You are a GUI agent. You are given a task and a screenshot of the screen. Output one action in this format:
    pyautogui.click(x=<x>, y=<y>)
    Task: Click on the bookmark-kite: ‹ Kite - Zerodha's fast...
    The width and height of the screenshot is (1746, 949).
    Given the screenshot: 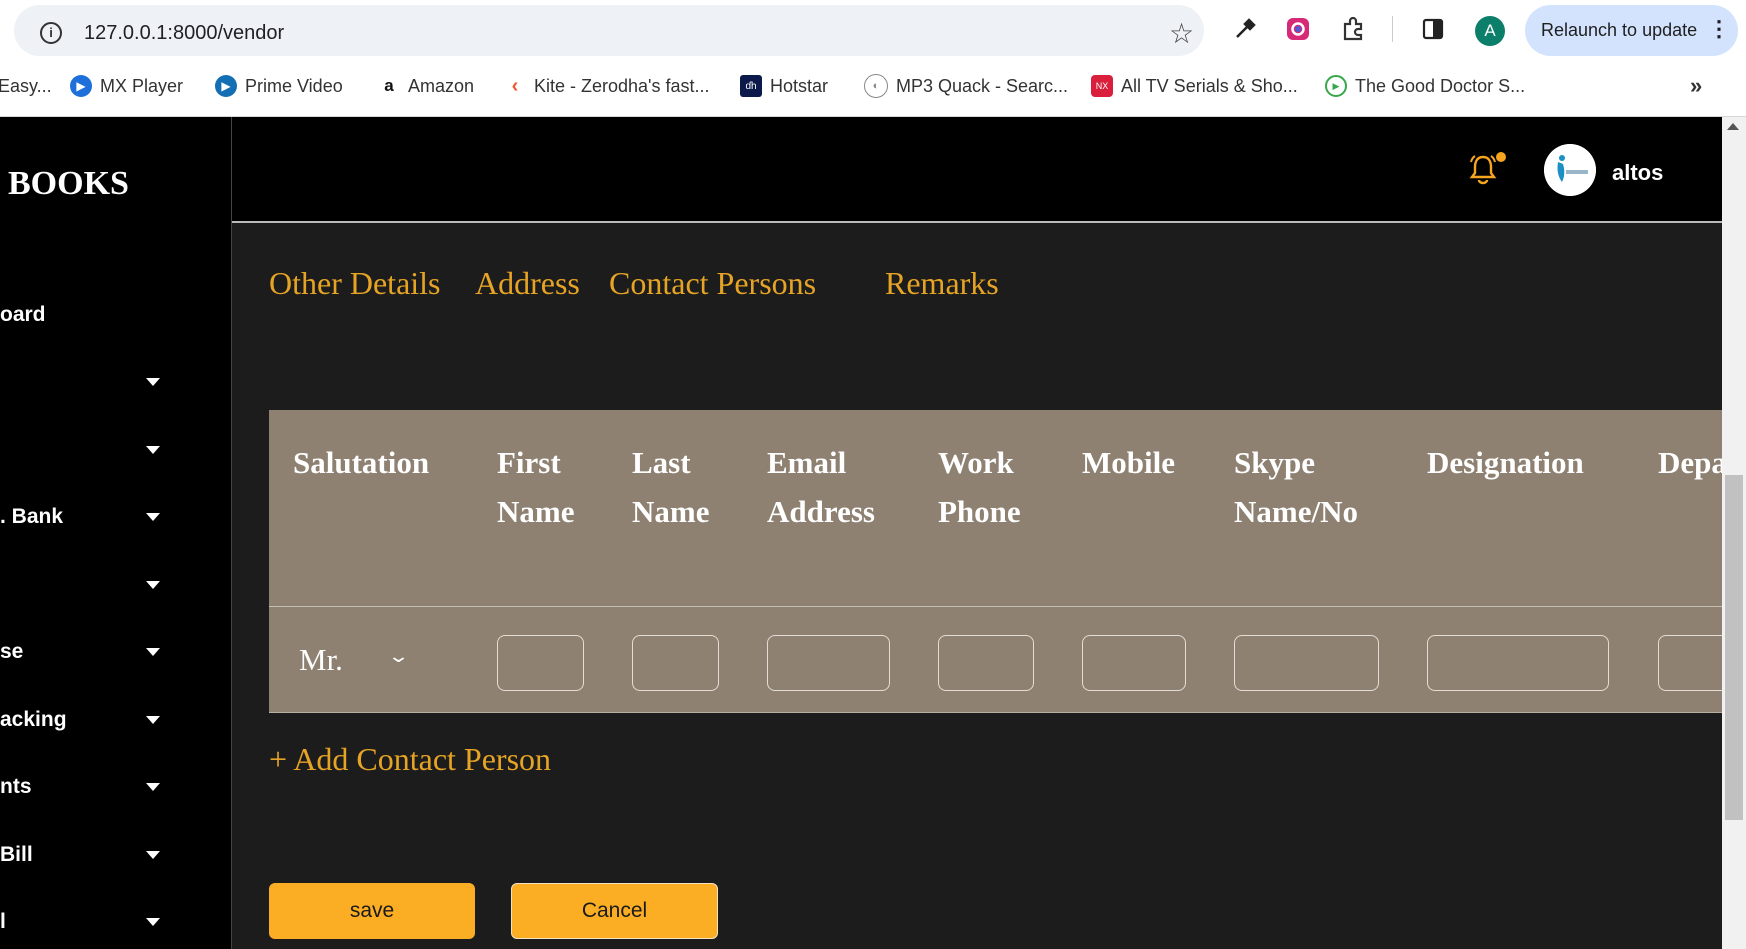 What is the action you would take?
    pyautogui.click(x=607, y=86)
    